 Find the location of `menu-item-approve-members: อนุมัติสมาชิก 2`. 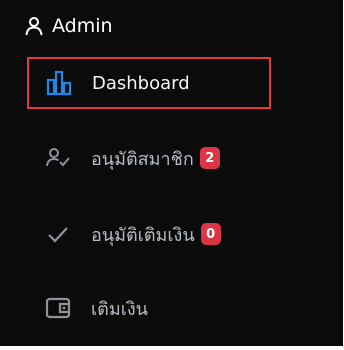

menu-item-approve-members: อนุมัติสมาชิก 2 is located at coordinates (149, 158).